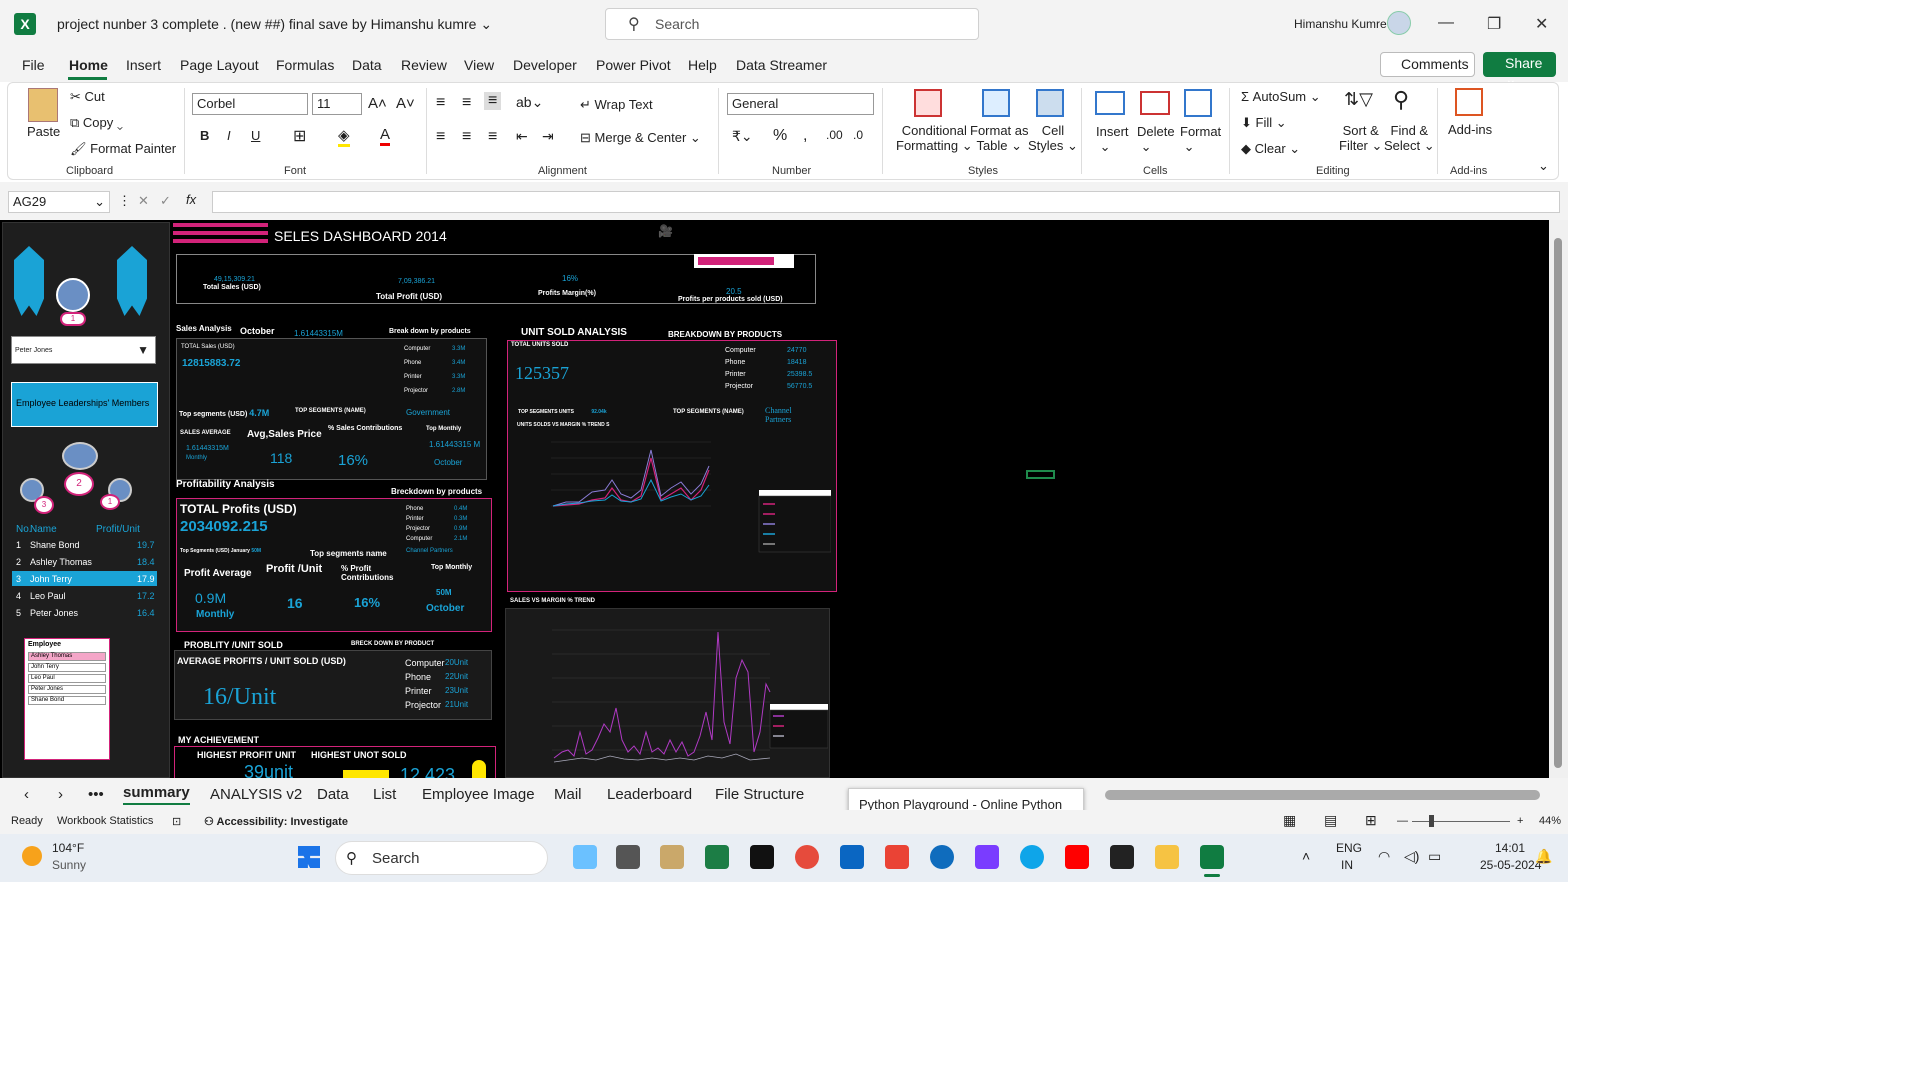 The height and width of the screenshot is (1080, 1920). What do you see at coordinates (742, 136) in the screenshot?
I see `accounting-format-icon: ₹⌄` at bounding box center [742, 136].